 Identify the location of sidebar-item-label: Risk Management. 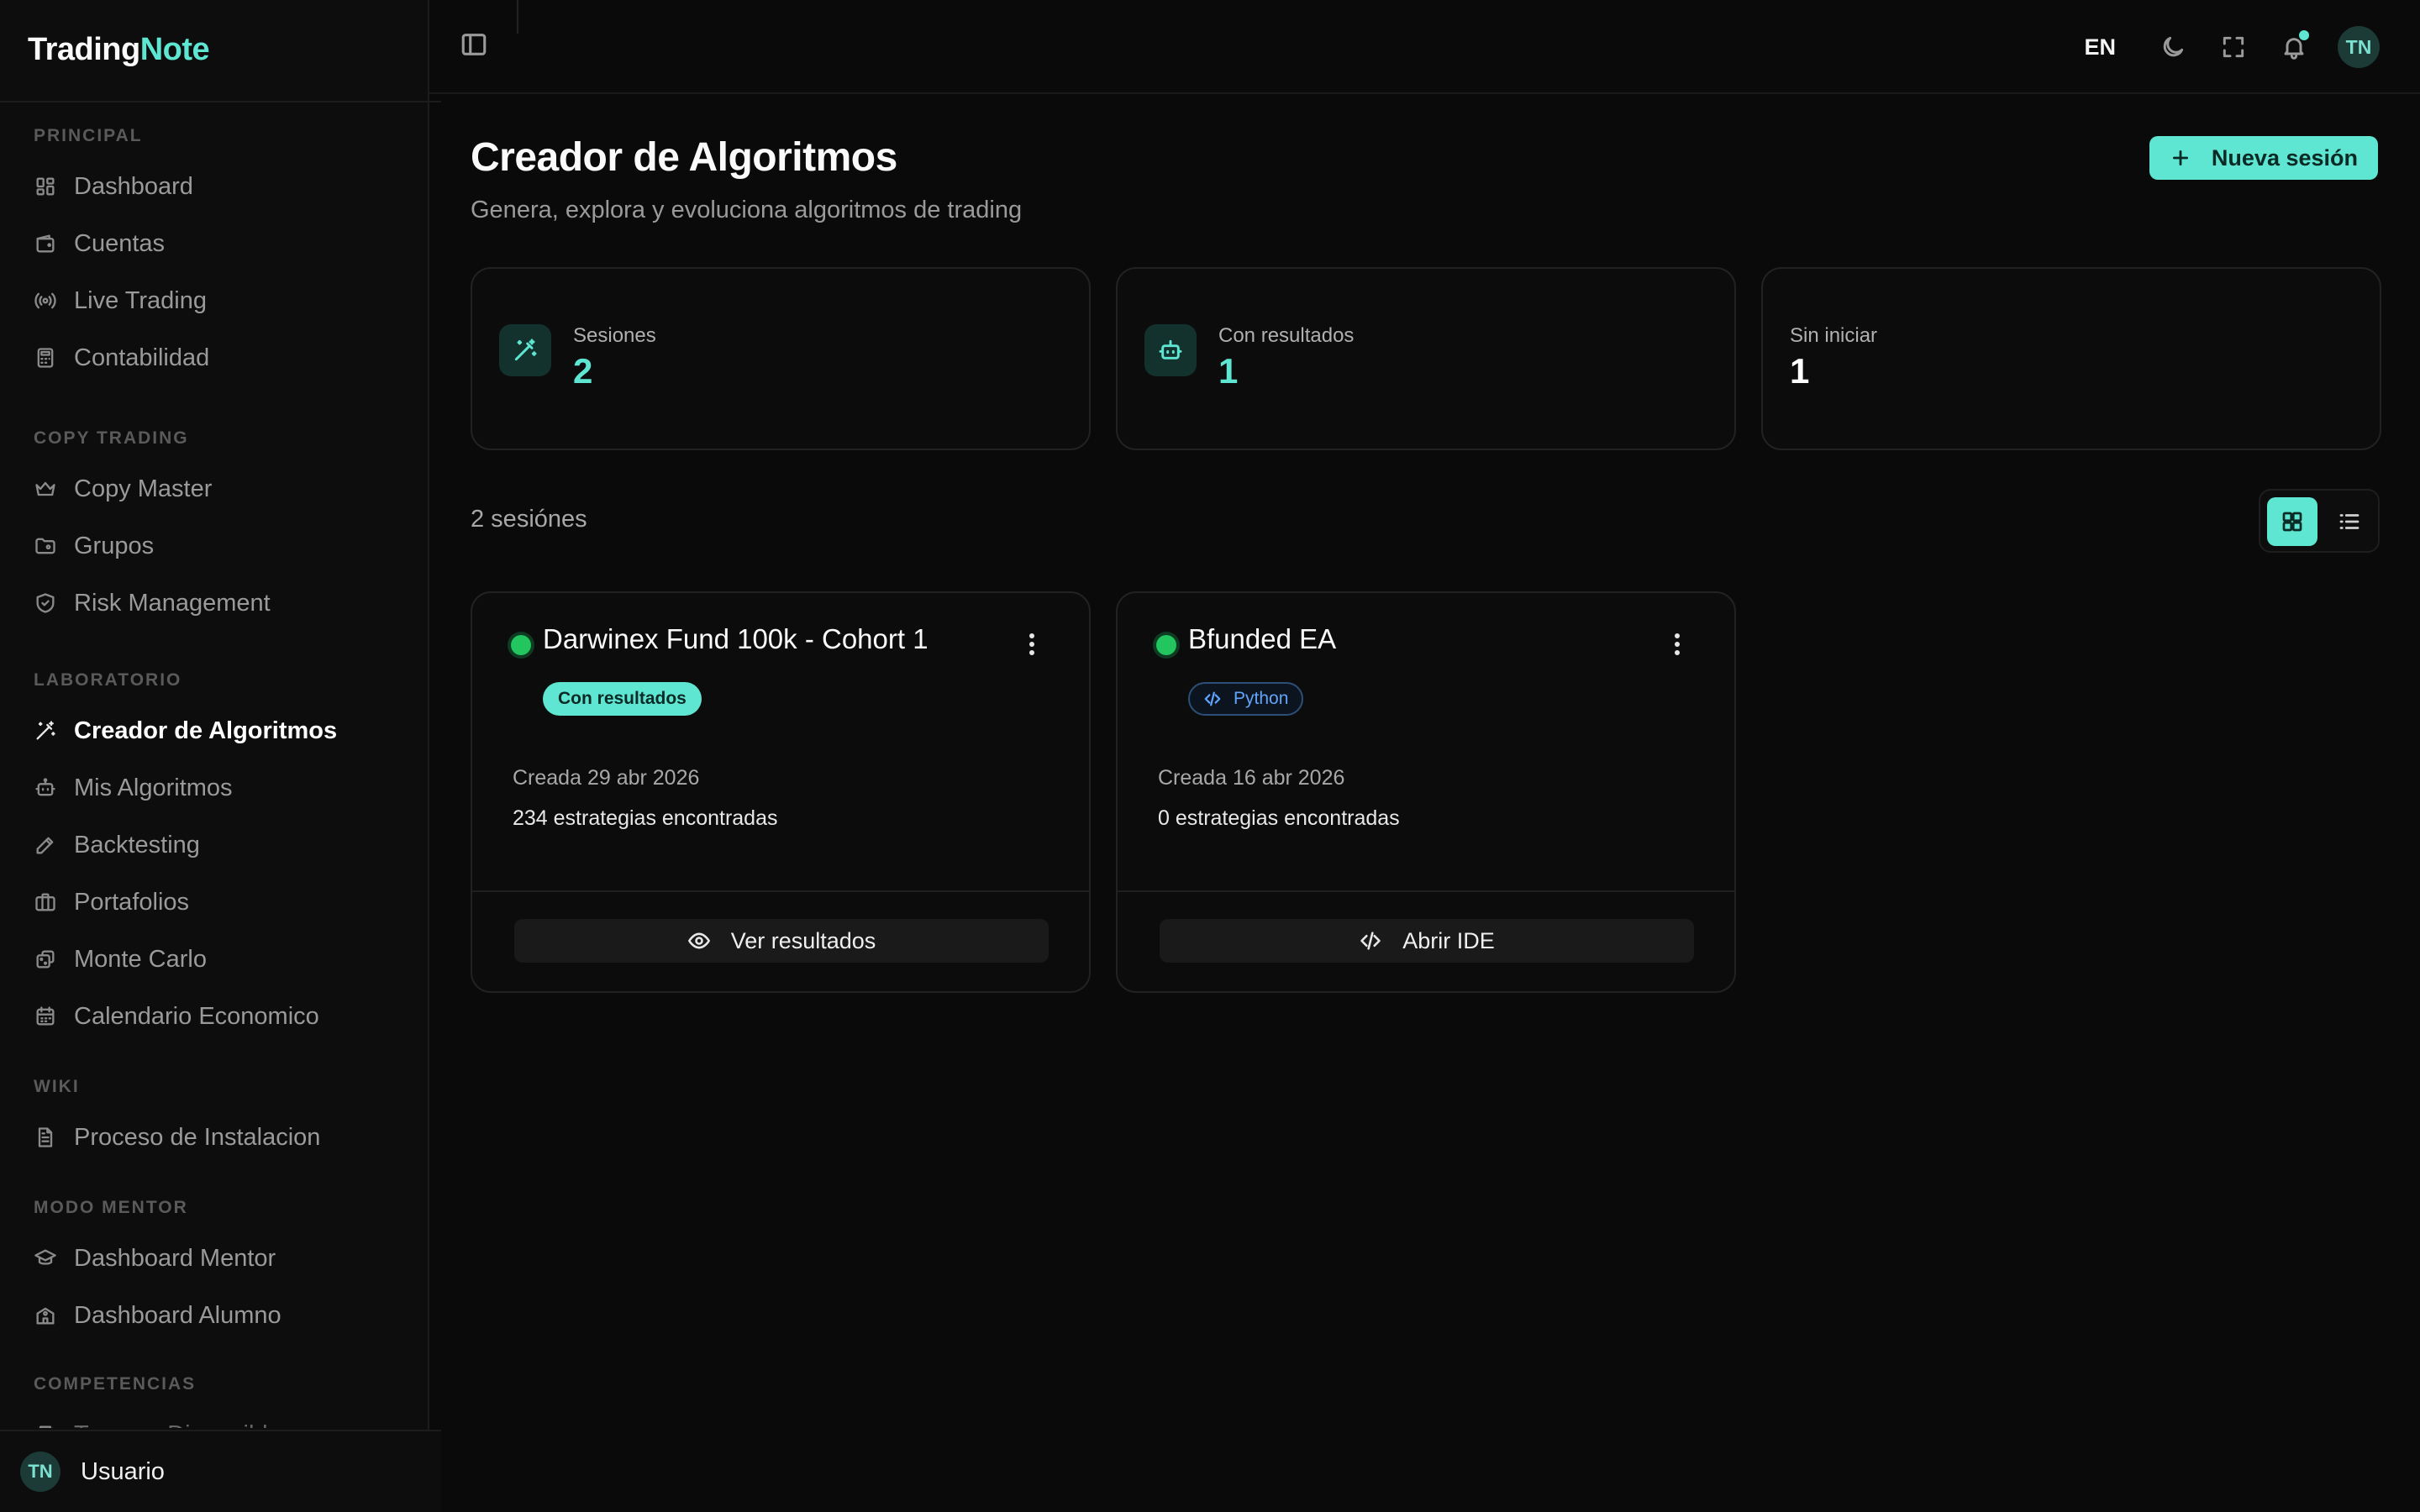
(172, 603).